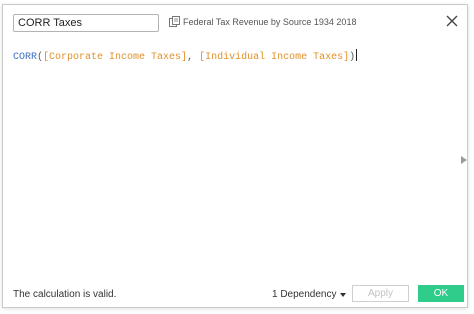  What do you see at coordinates (352, 57) in the screenshot?
I see `formula-close-paren: )` at bounding box center [352, 57].